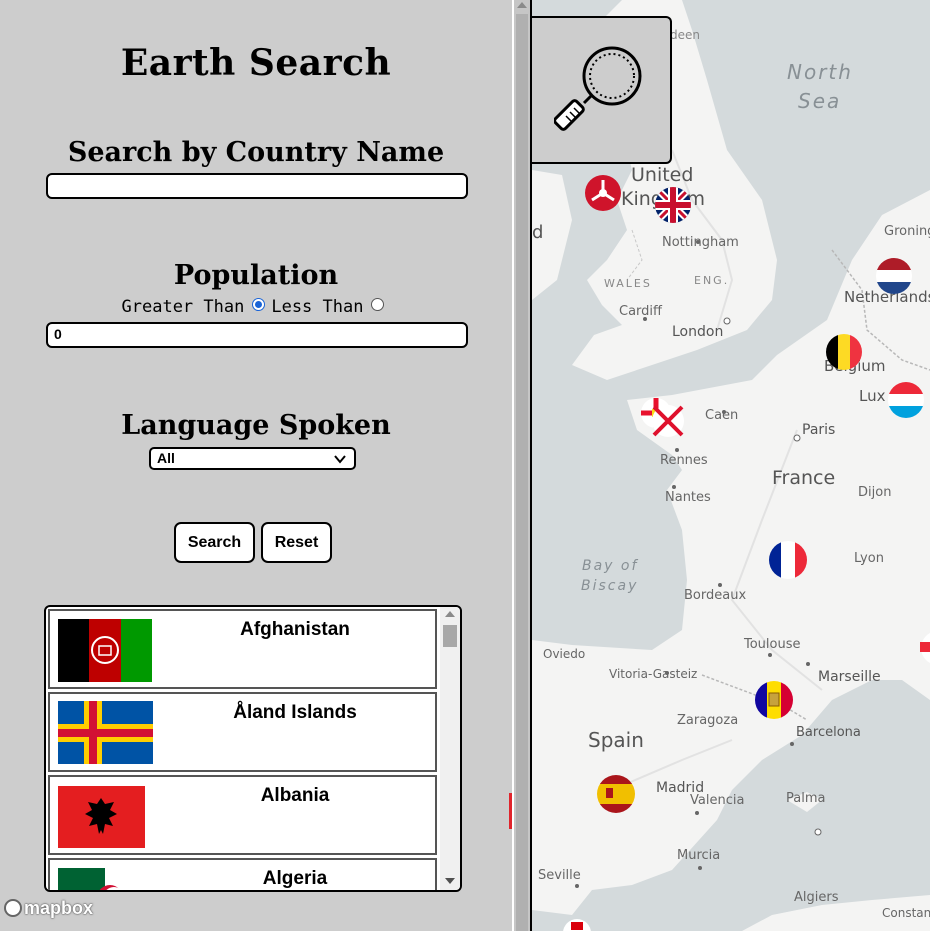  What do you see at coordinates (295, 629) in the screenshot?
I see `country-name: Afghanistan` at bounding box center [295, 629].